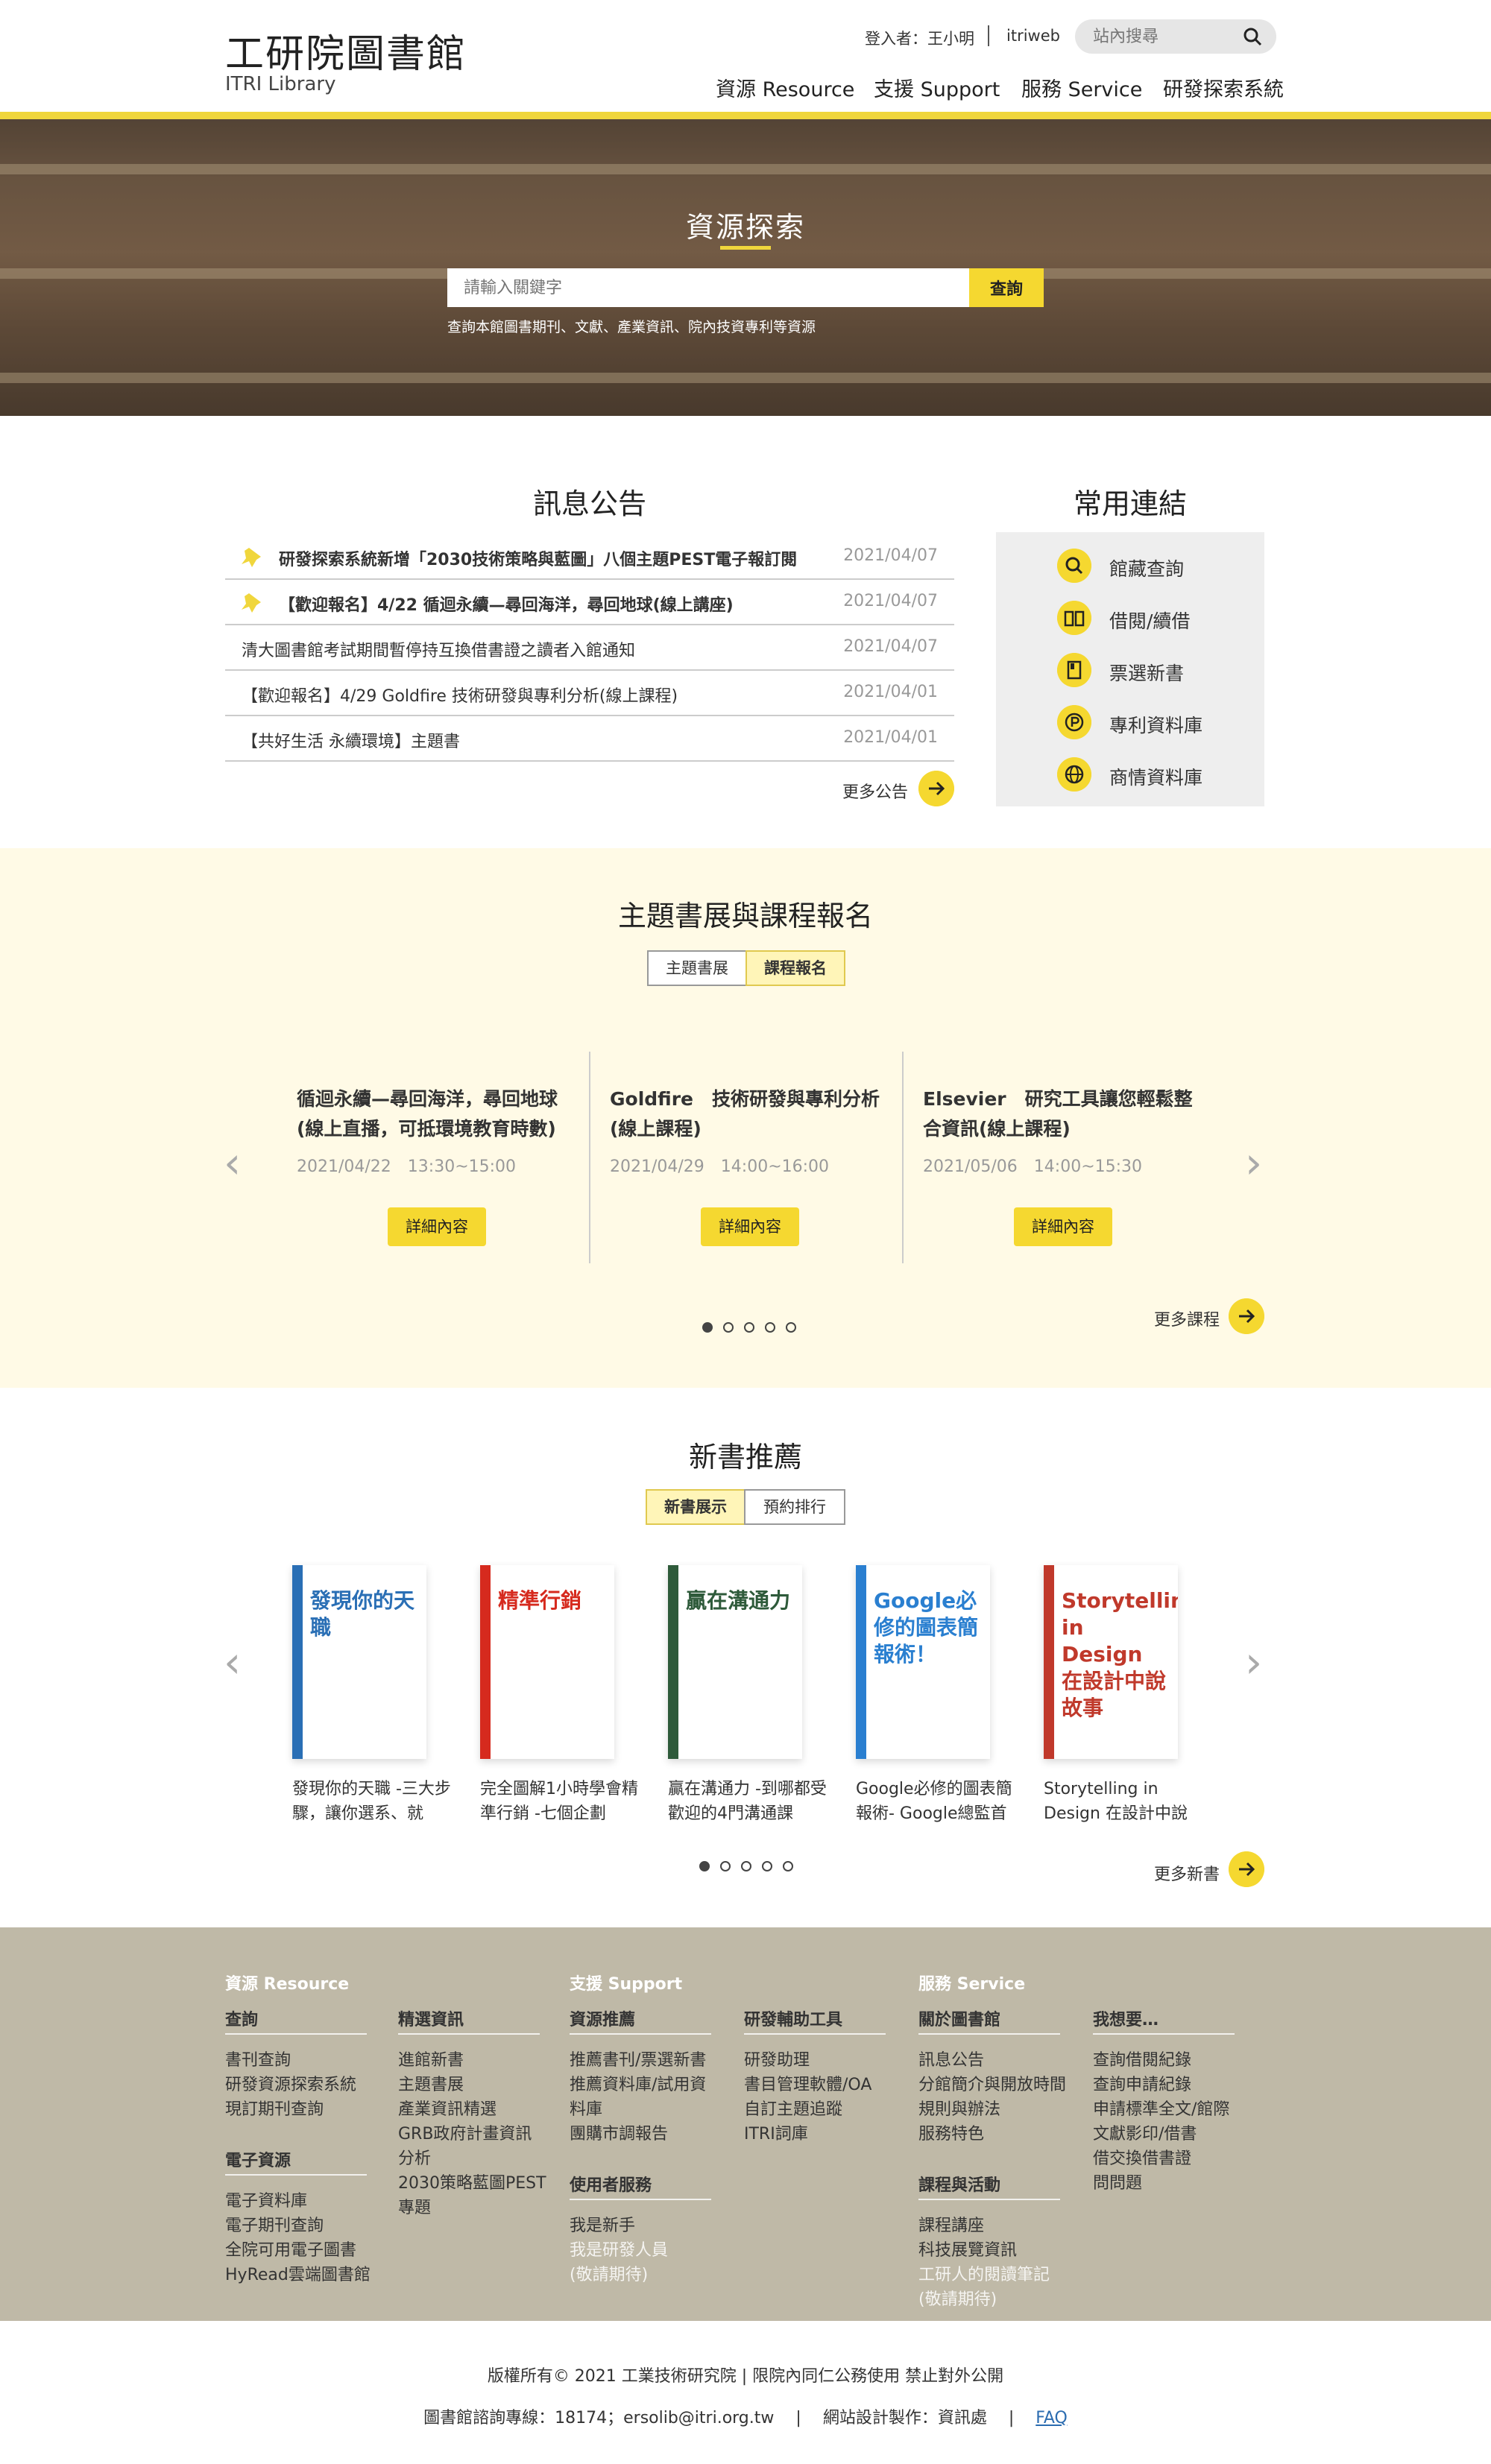 Image resolution: width=1491 pixels, height=2464 pixels. Describe the element at coordinates (735, 1662) in the screenshot. I see `book-cover: 贏在溝通力` at that location.